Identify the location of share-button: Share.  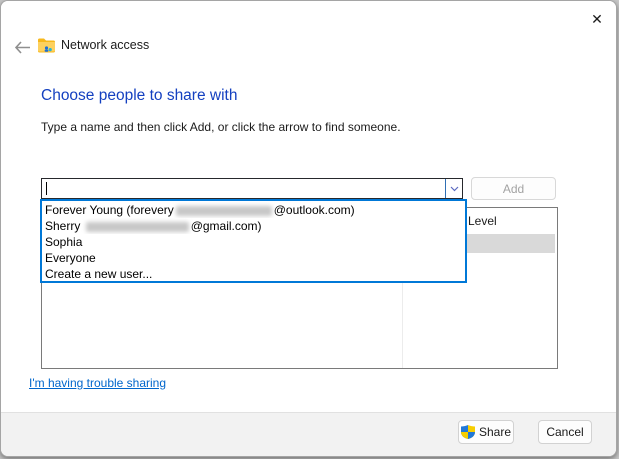
(486, 432).